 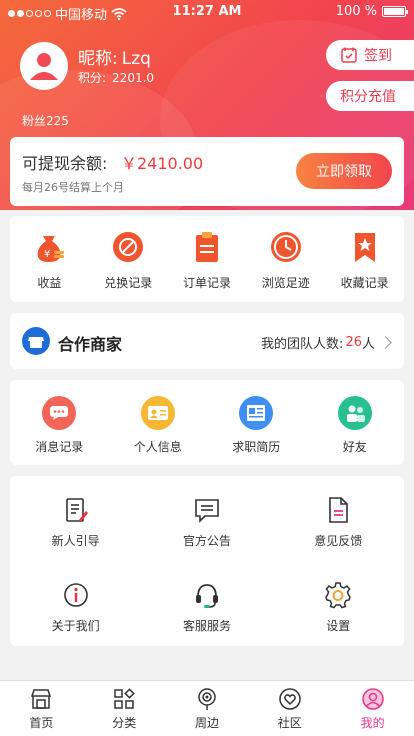 What do you see at coordinates (41, 699) in the screenshot?
I see `shop-icon` at bounding box center [41, 699].